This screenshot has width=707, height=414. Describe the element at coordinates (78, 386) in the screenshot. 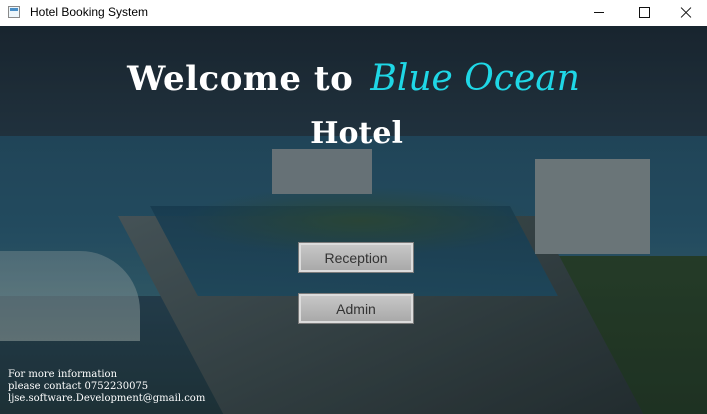

I see `contact-line-phone: please contact 0752230075` at that location.